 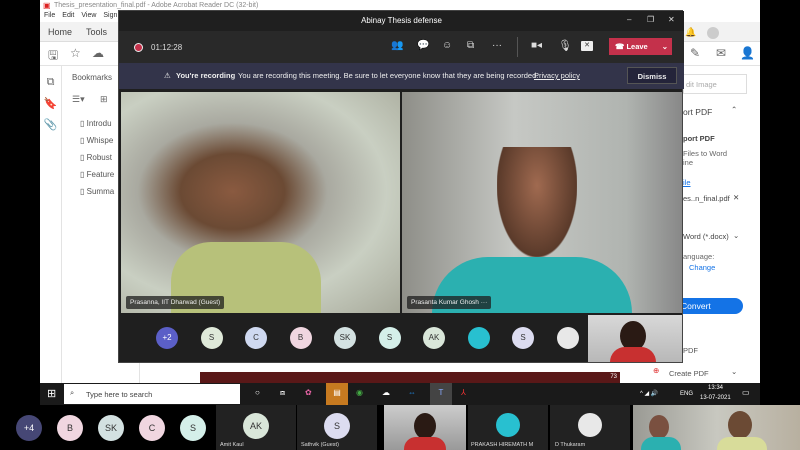 What do you see at coordinates (50, 103) in the screenshot?
I see `bookmark-panel-icon: 🔖` at bounding box center [50, 103].